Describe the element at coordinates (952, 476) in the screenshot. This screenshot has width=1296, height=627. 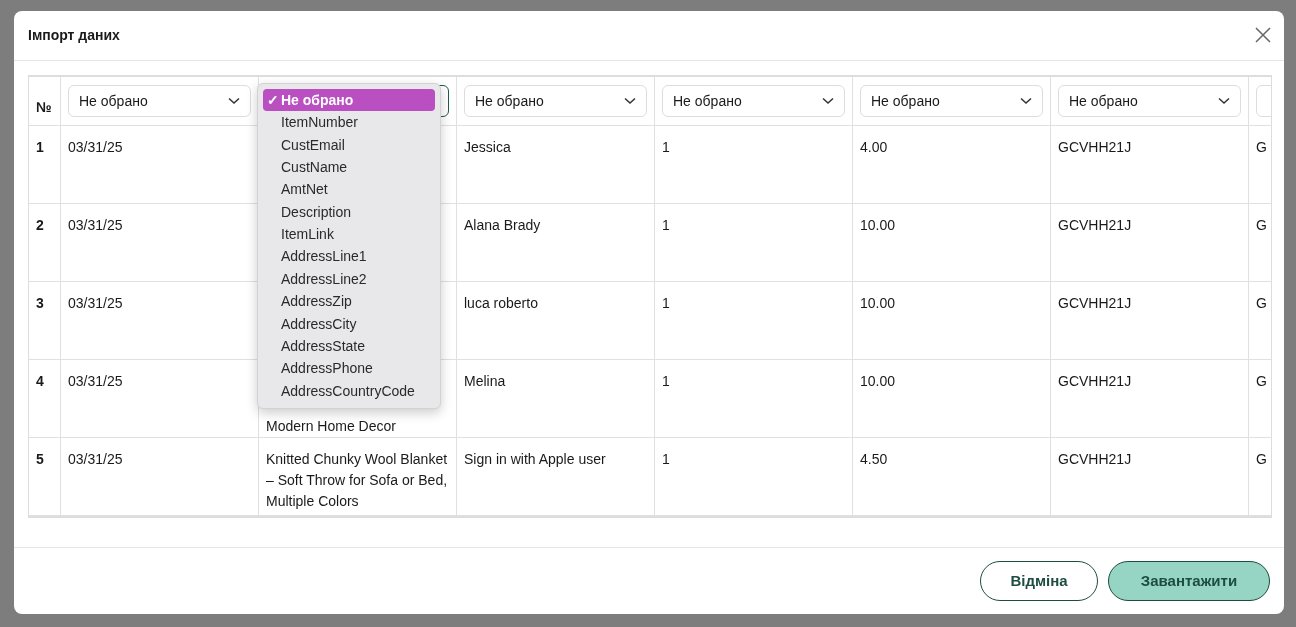
I see `table-cell: 4.50` at that location.